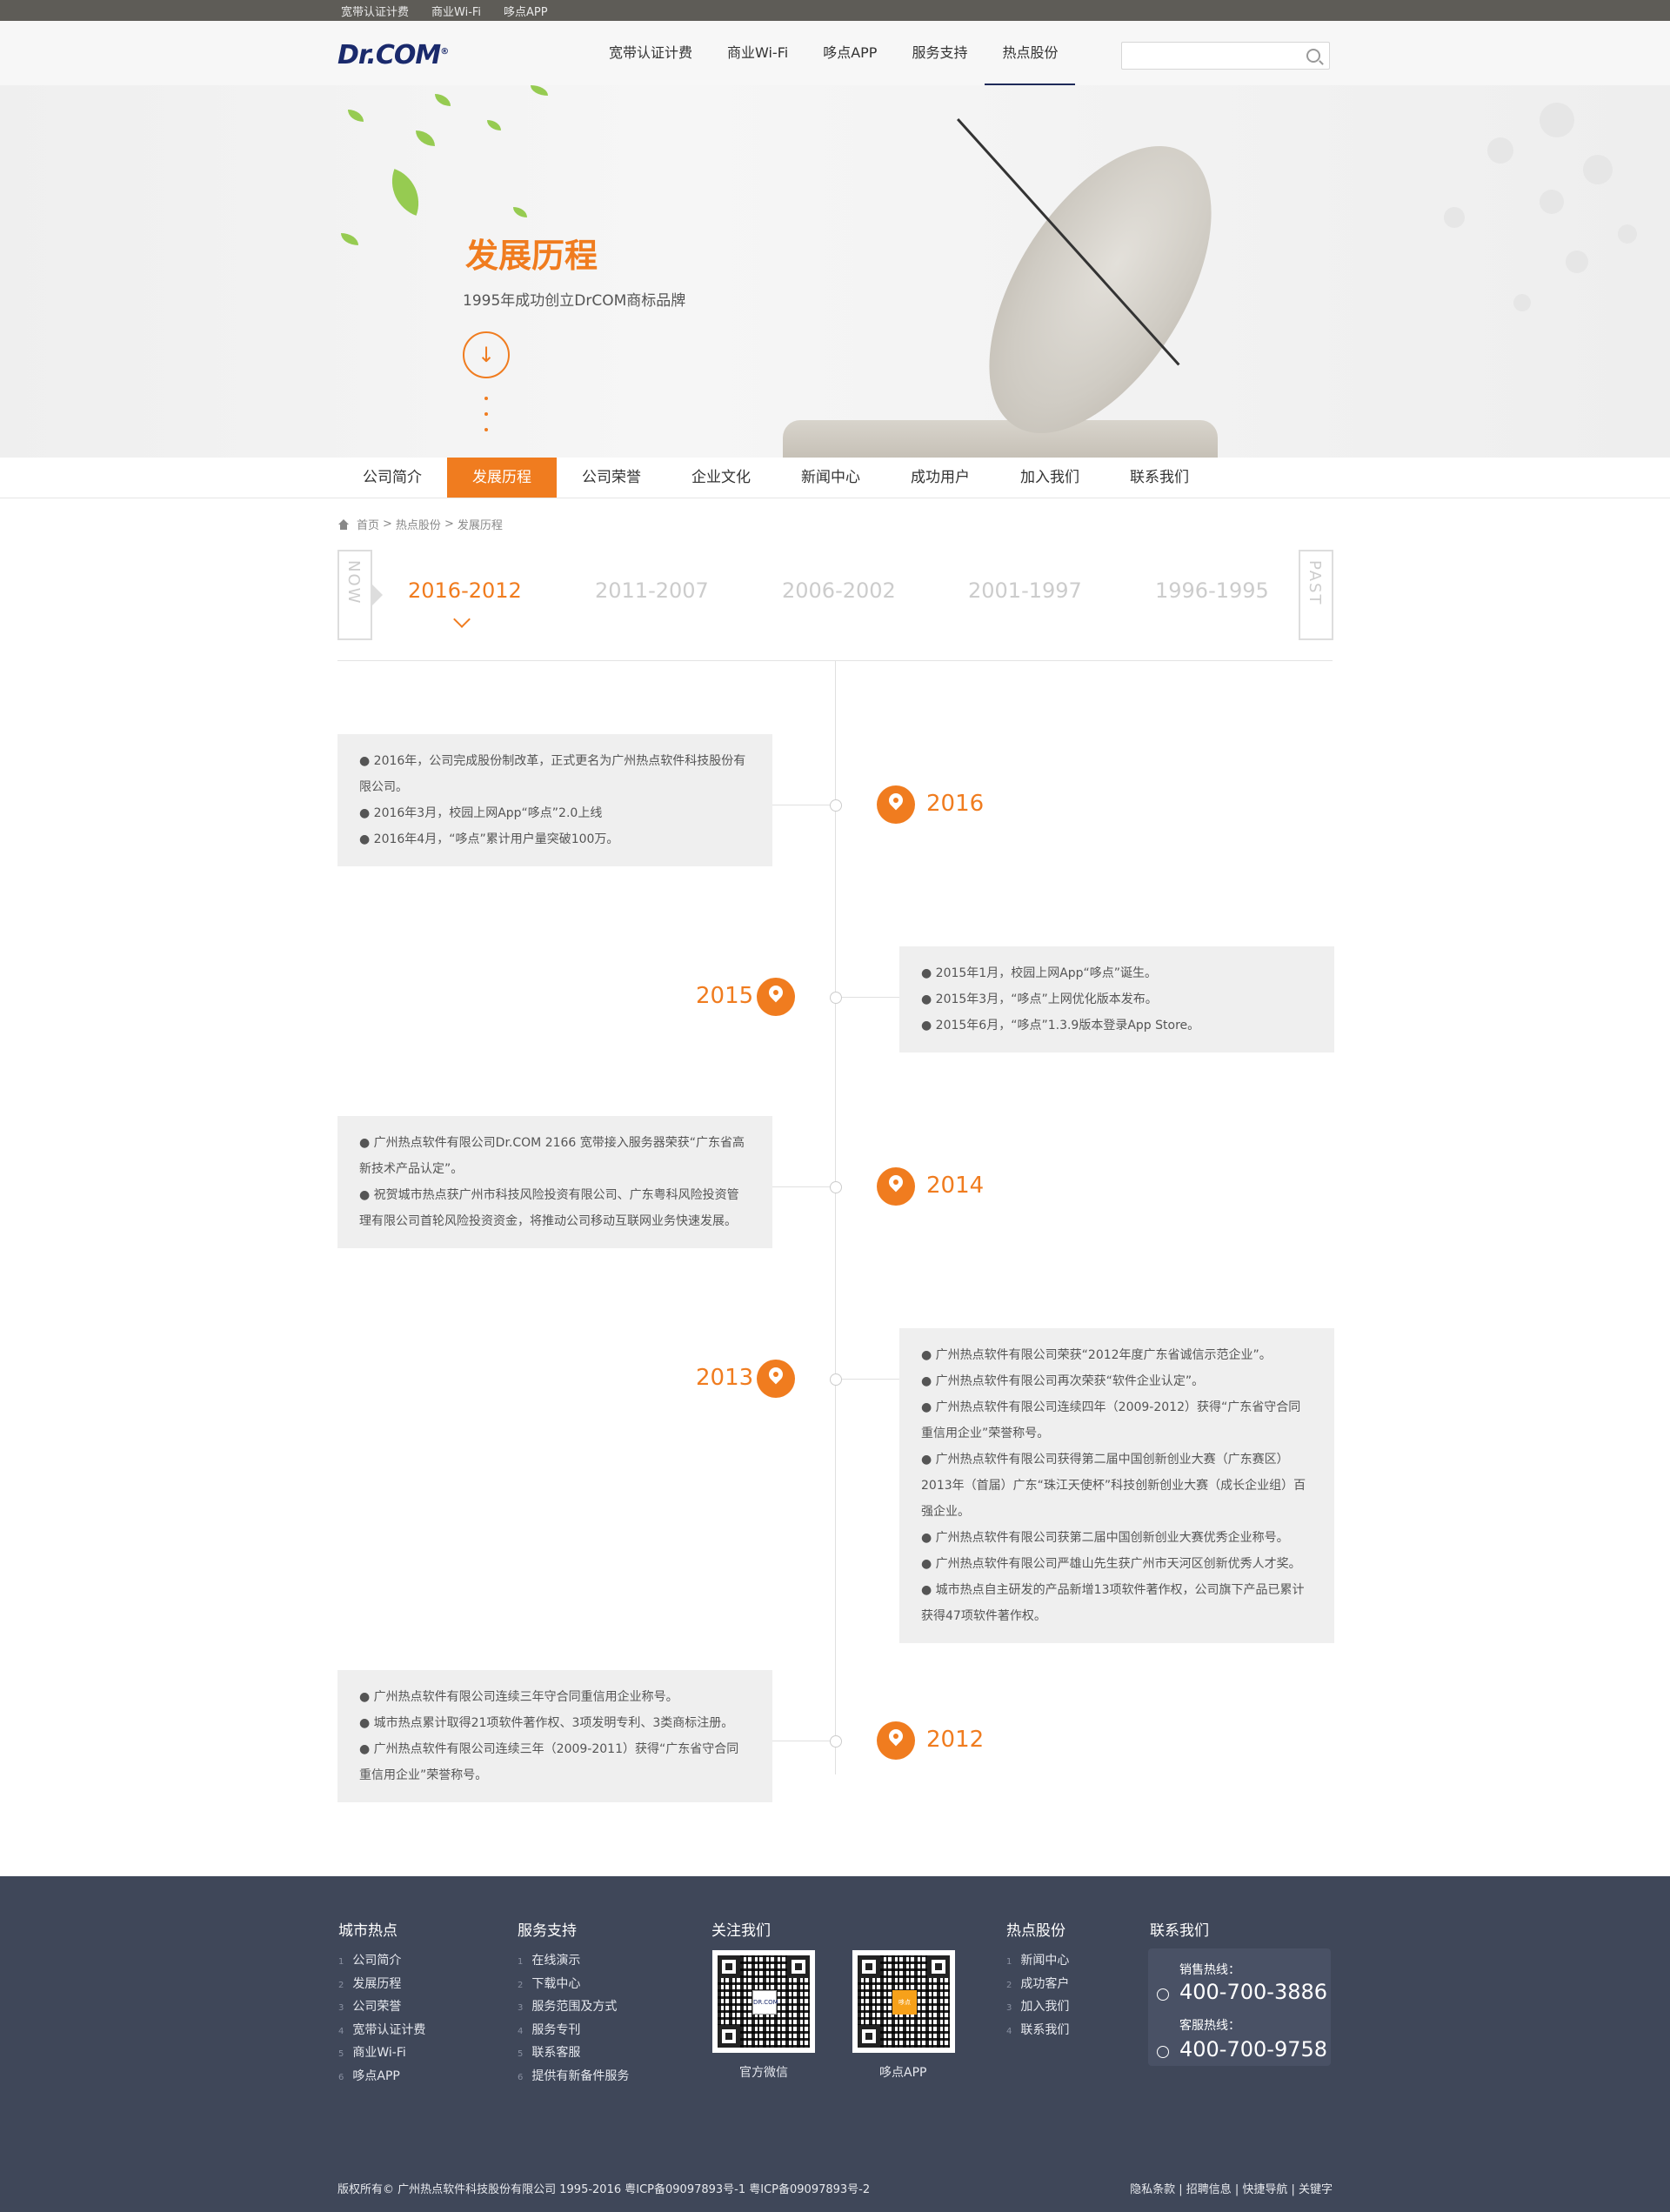 This screenshot has width=1670, height=2212. What do you see at coordinates (721, 478) in the screenshot?
I see `tab-culture: 企业文化` at bounding box center [721, 478].